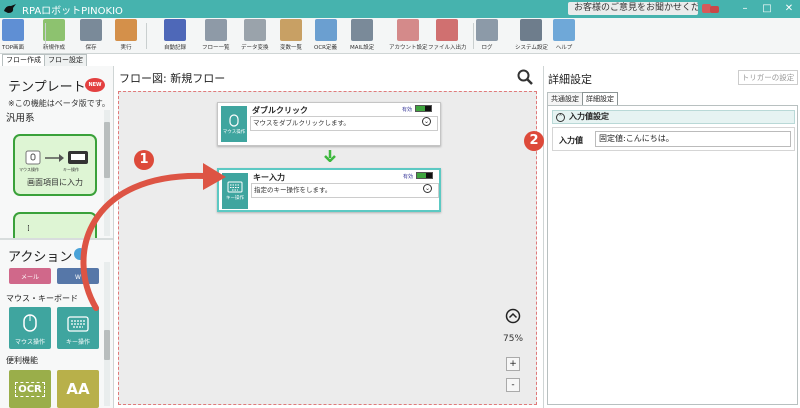  What do you see at coordinates (153, 237) in the screenshot?
I see `drag-arrow-annotation` at bounding box center [153, 237].